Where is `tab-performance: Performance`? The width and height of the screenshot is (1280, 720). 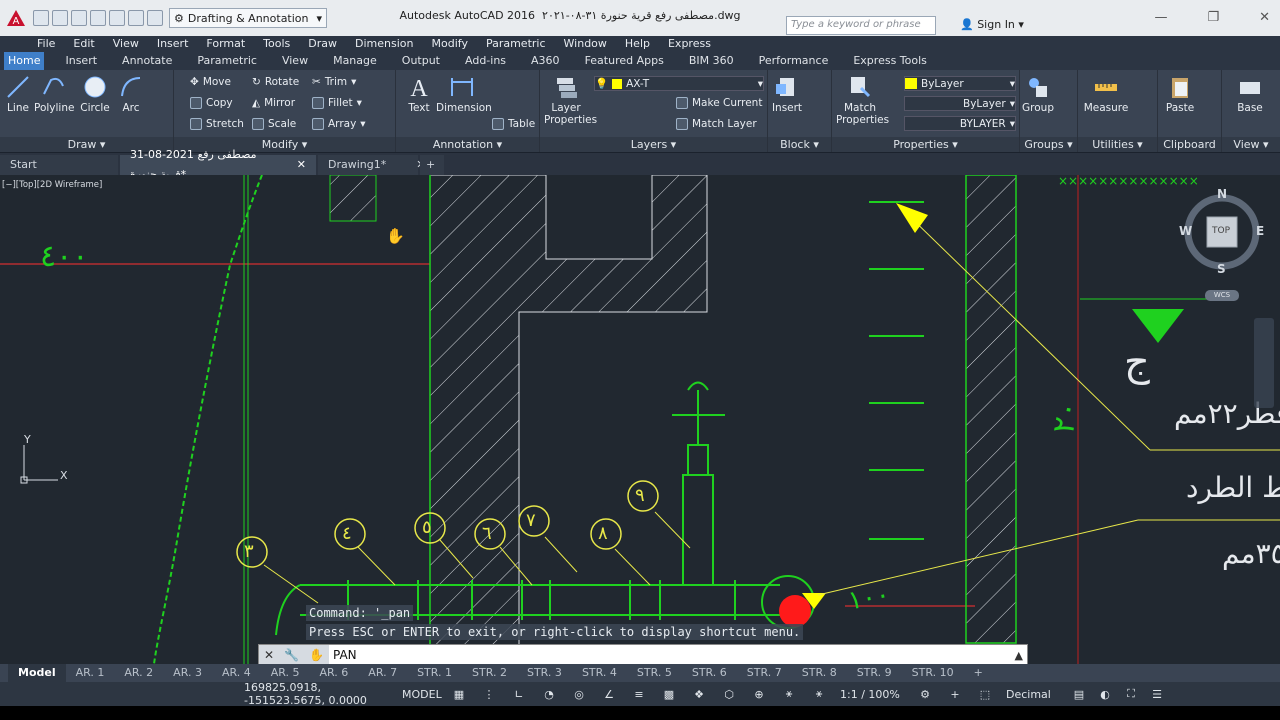 tab-performance: Performance is located at coordinates (794, 61).